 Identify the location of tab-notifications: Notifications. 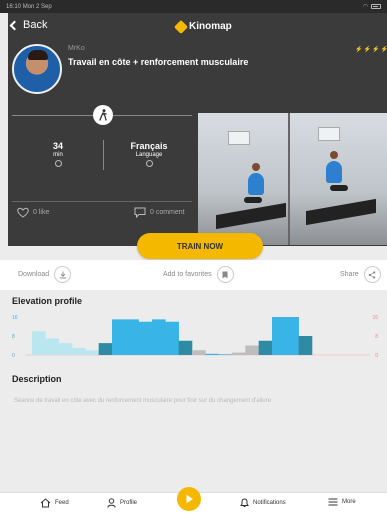
(263, 503).